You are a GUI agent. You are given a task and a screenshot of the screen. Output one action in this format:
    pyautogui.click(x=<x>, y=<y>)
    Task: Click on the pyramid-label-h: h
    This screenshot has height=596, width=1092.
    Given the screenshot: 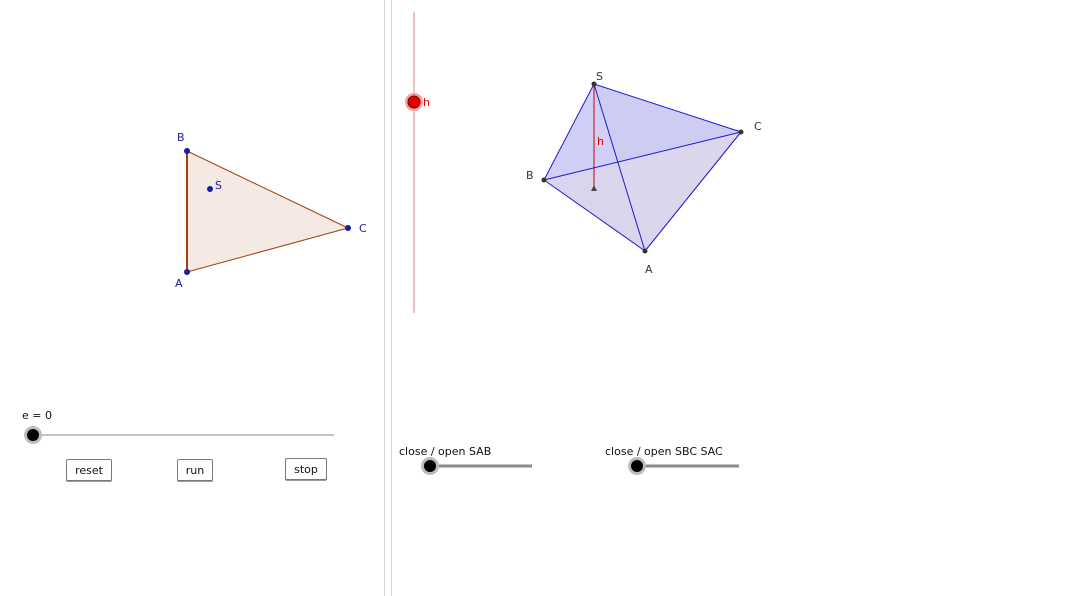 What is the action you would take?
    pyautogui.click(x=600, y=141)
    